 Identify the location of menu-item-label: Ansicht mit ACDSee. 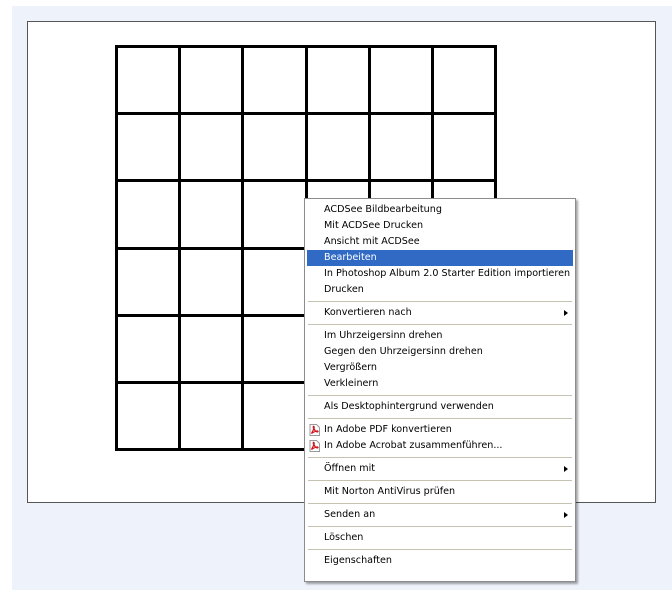
(372, 241).